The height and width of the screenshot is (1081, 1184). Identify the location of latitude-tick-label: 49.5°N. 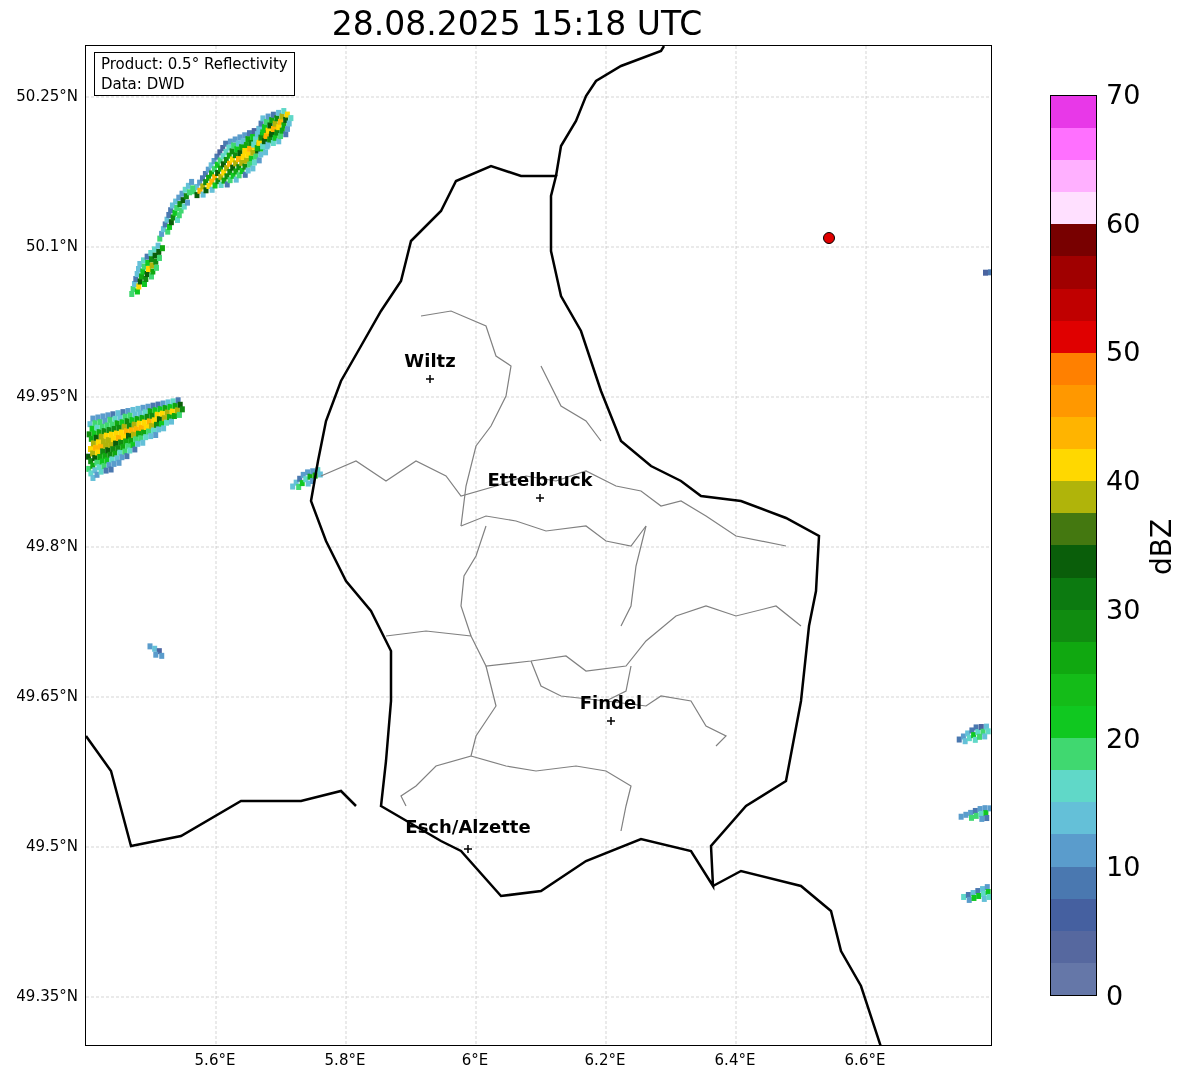
(51, 846).